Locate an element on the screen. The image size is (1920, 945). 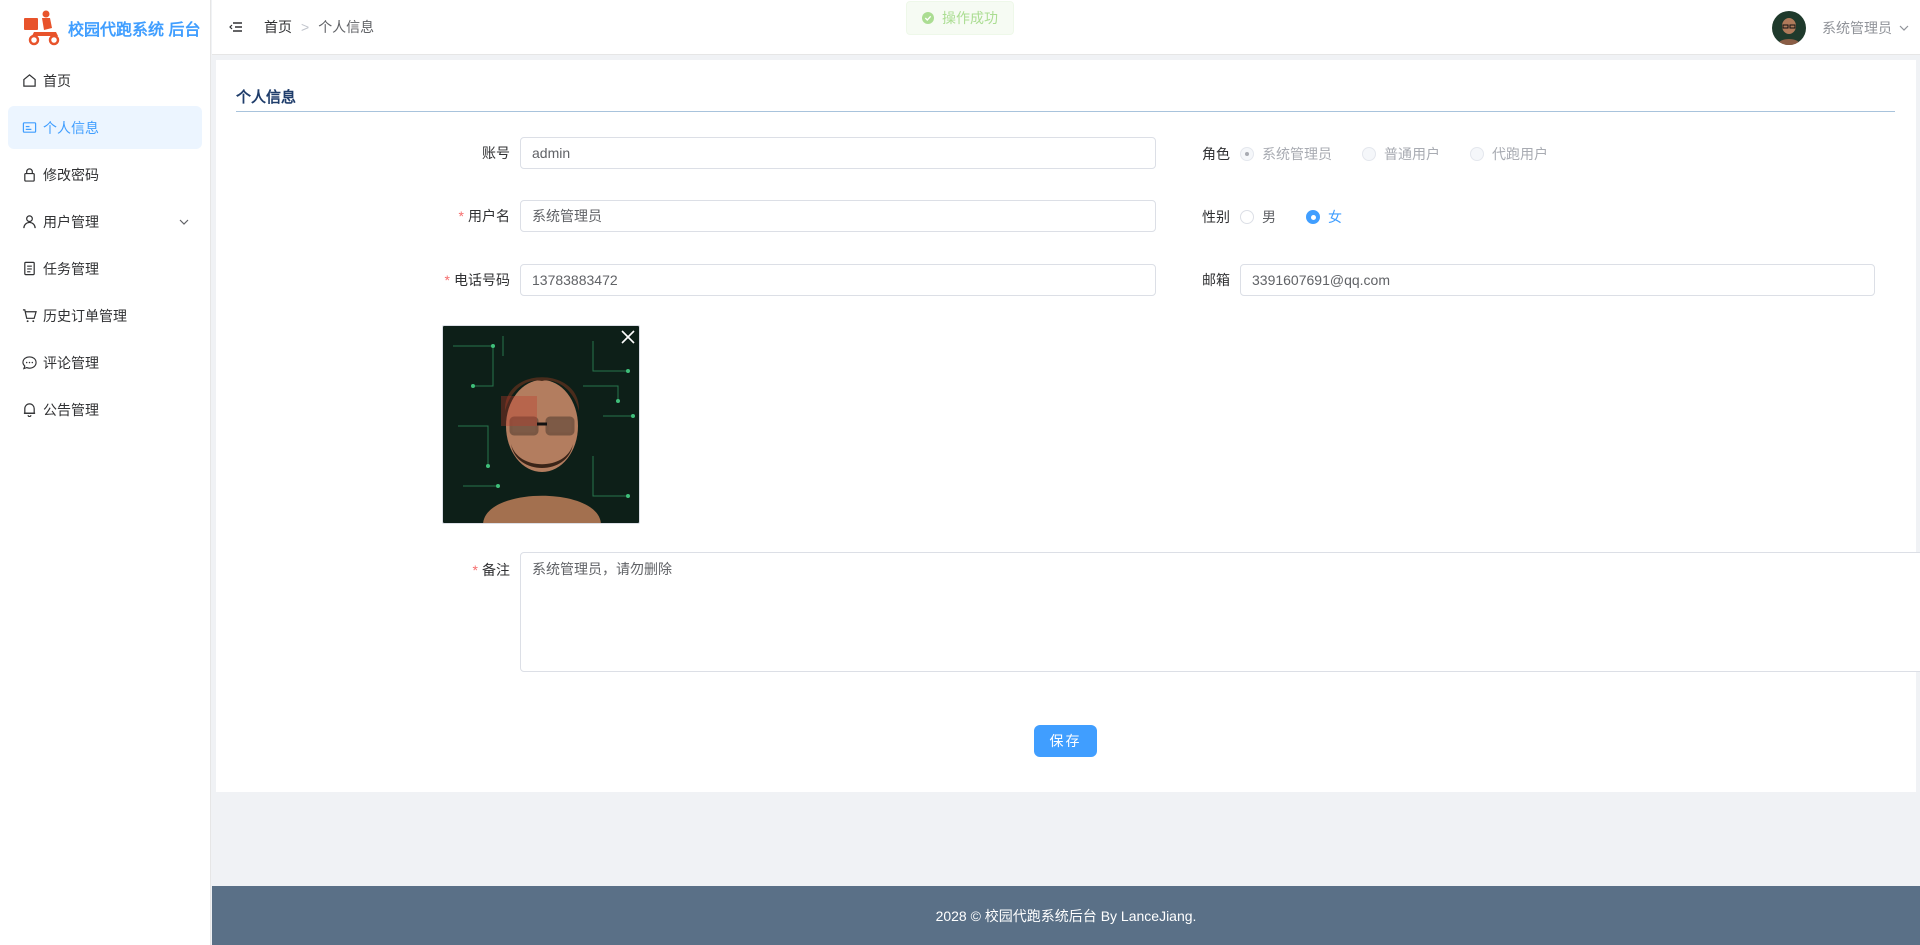
id-card-icon is located at coordinates (29, 128).